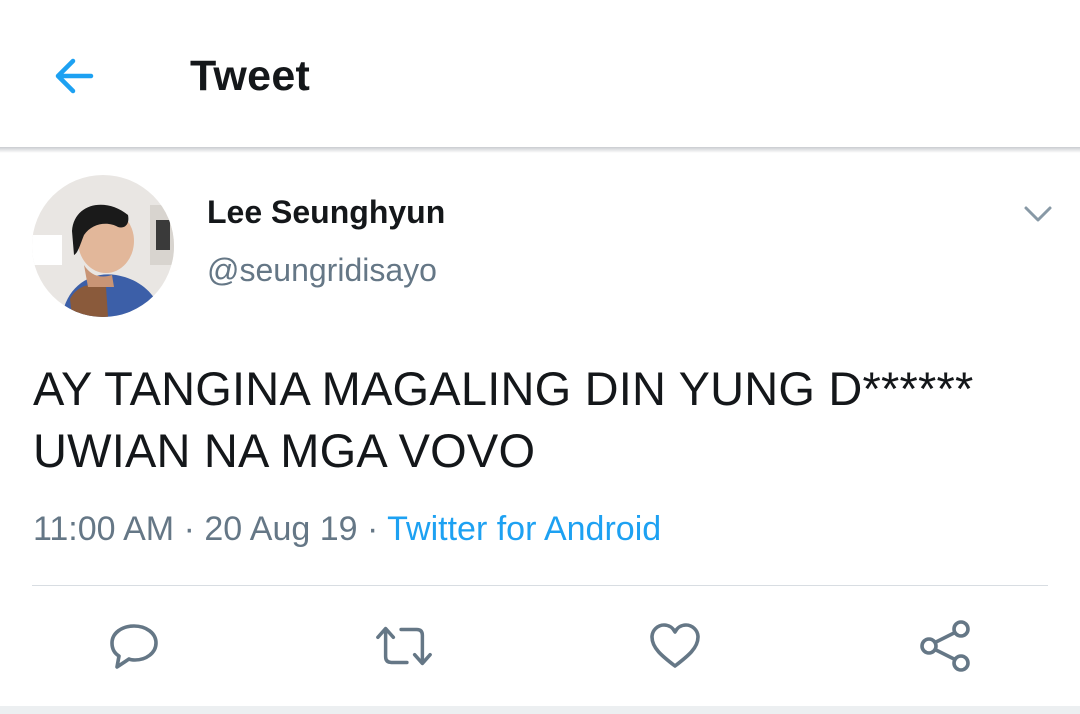 This screenshot has height=714, width=1080. Describe the element at coordinates (540, 710) in the screenshot. I see `bottom-divider` at that location.